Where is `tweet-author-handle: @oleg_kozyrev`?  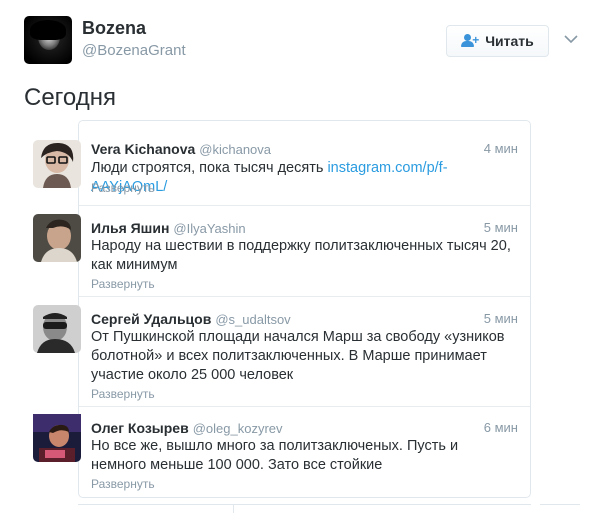
tweet-author-handle: @oleg_kozyrev is located at coordinates (238, 428).